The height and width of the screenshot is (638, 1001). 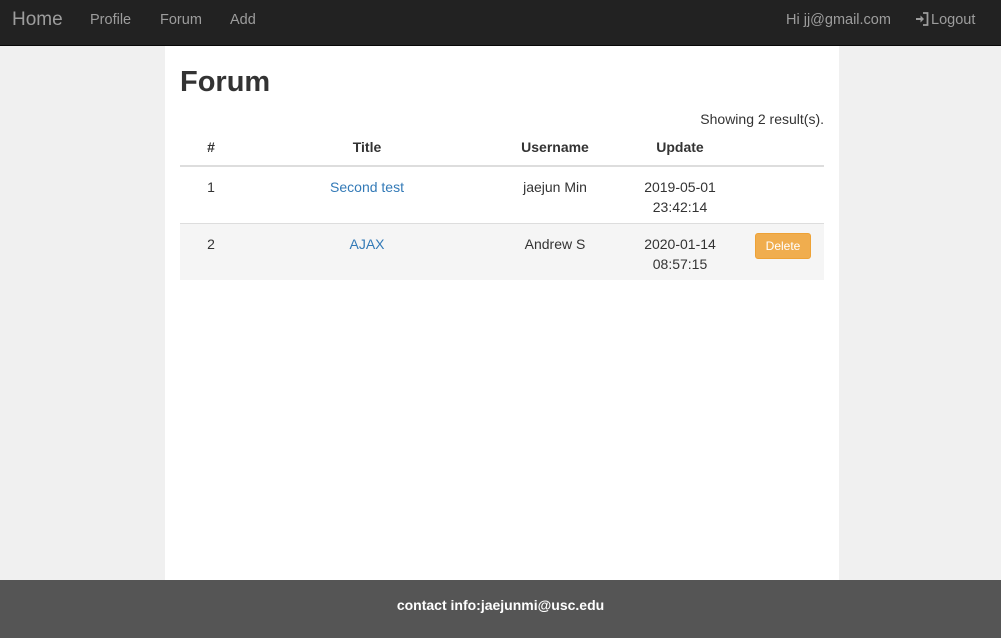 What do you see at coordinates (783, 245) in the screenshot?
I see `delete-button: Delete` at bounding box center [783, 245].